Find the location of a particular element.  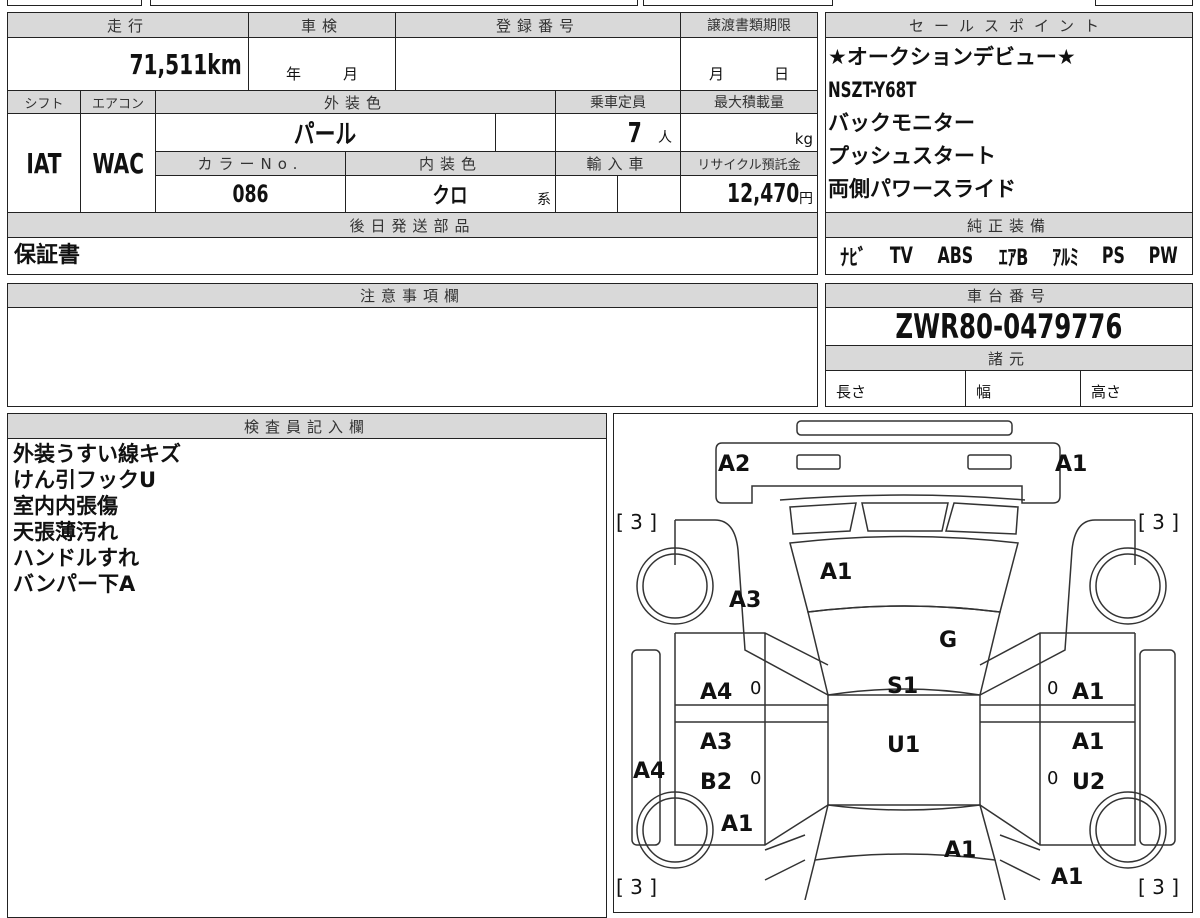

damage-mark: U2 is located at coordinates (1089, 782).